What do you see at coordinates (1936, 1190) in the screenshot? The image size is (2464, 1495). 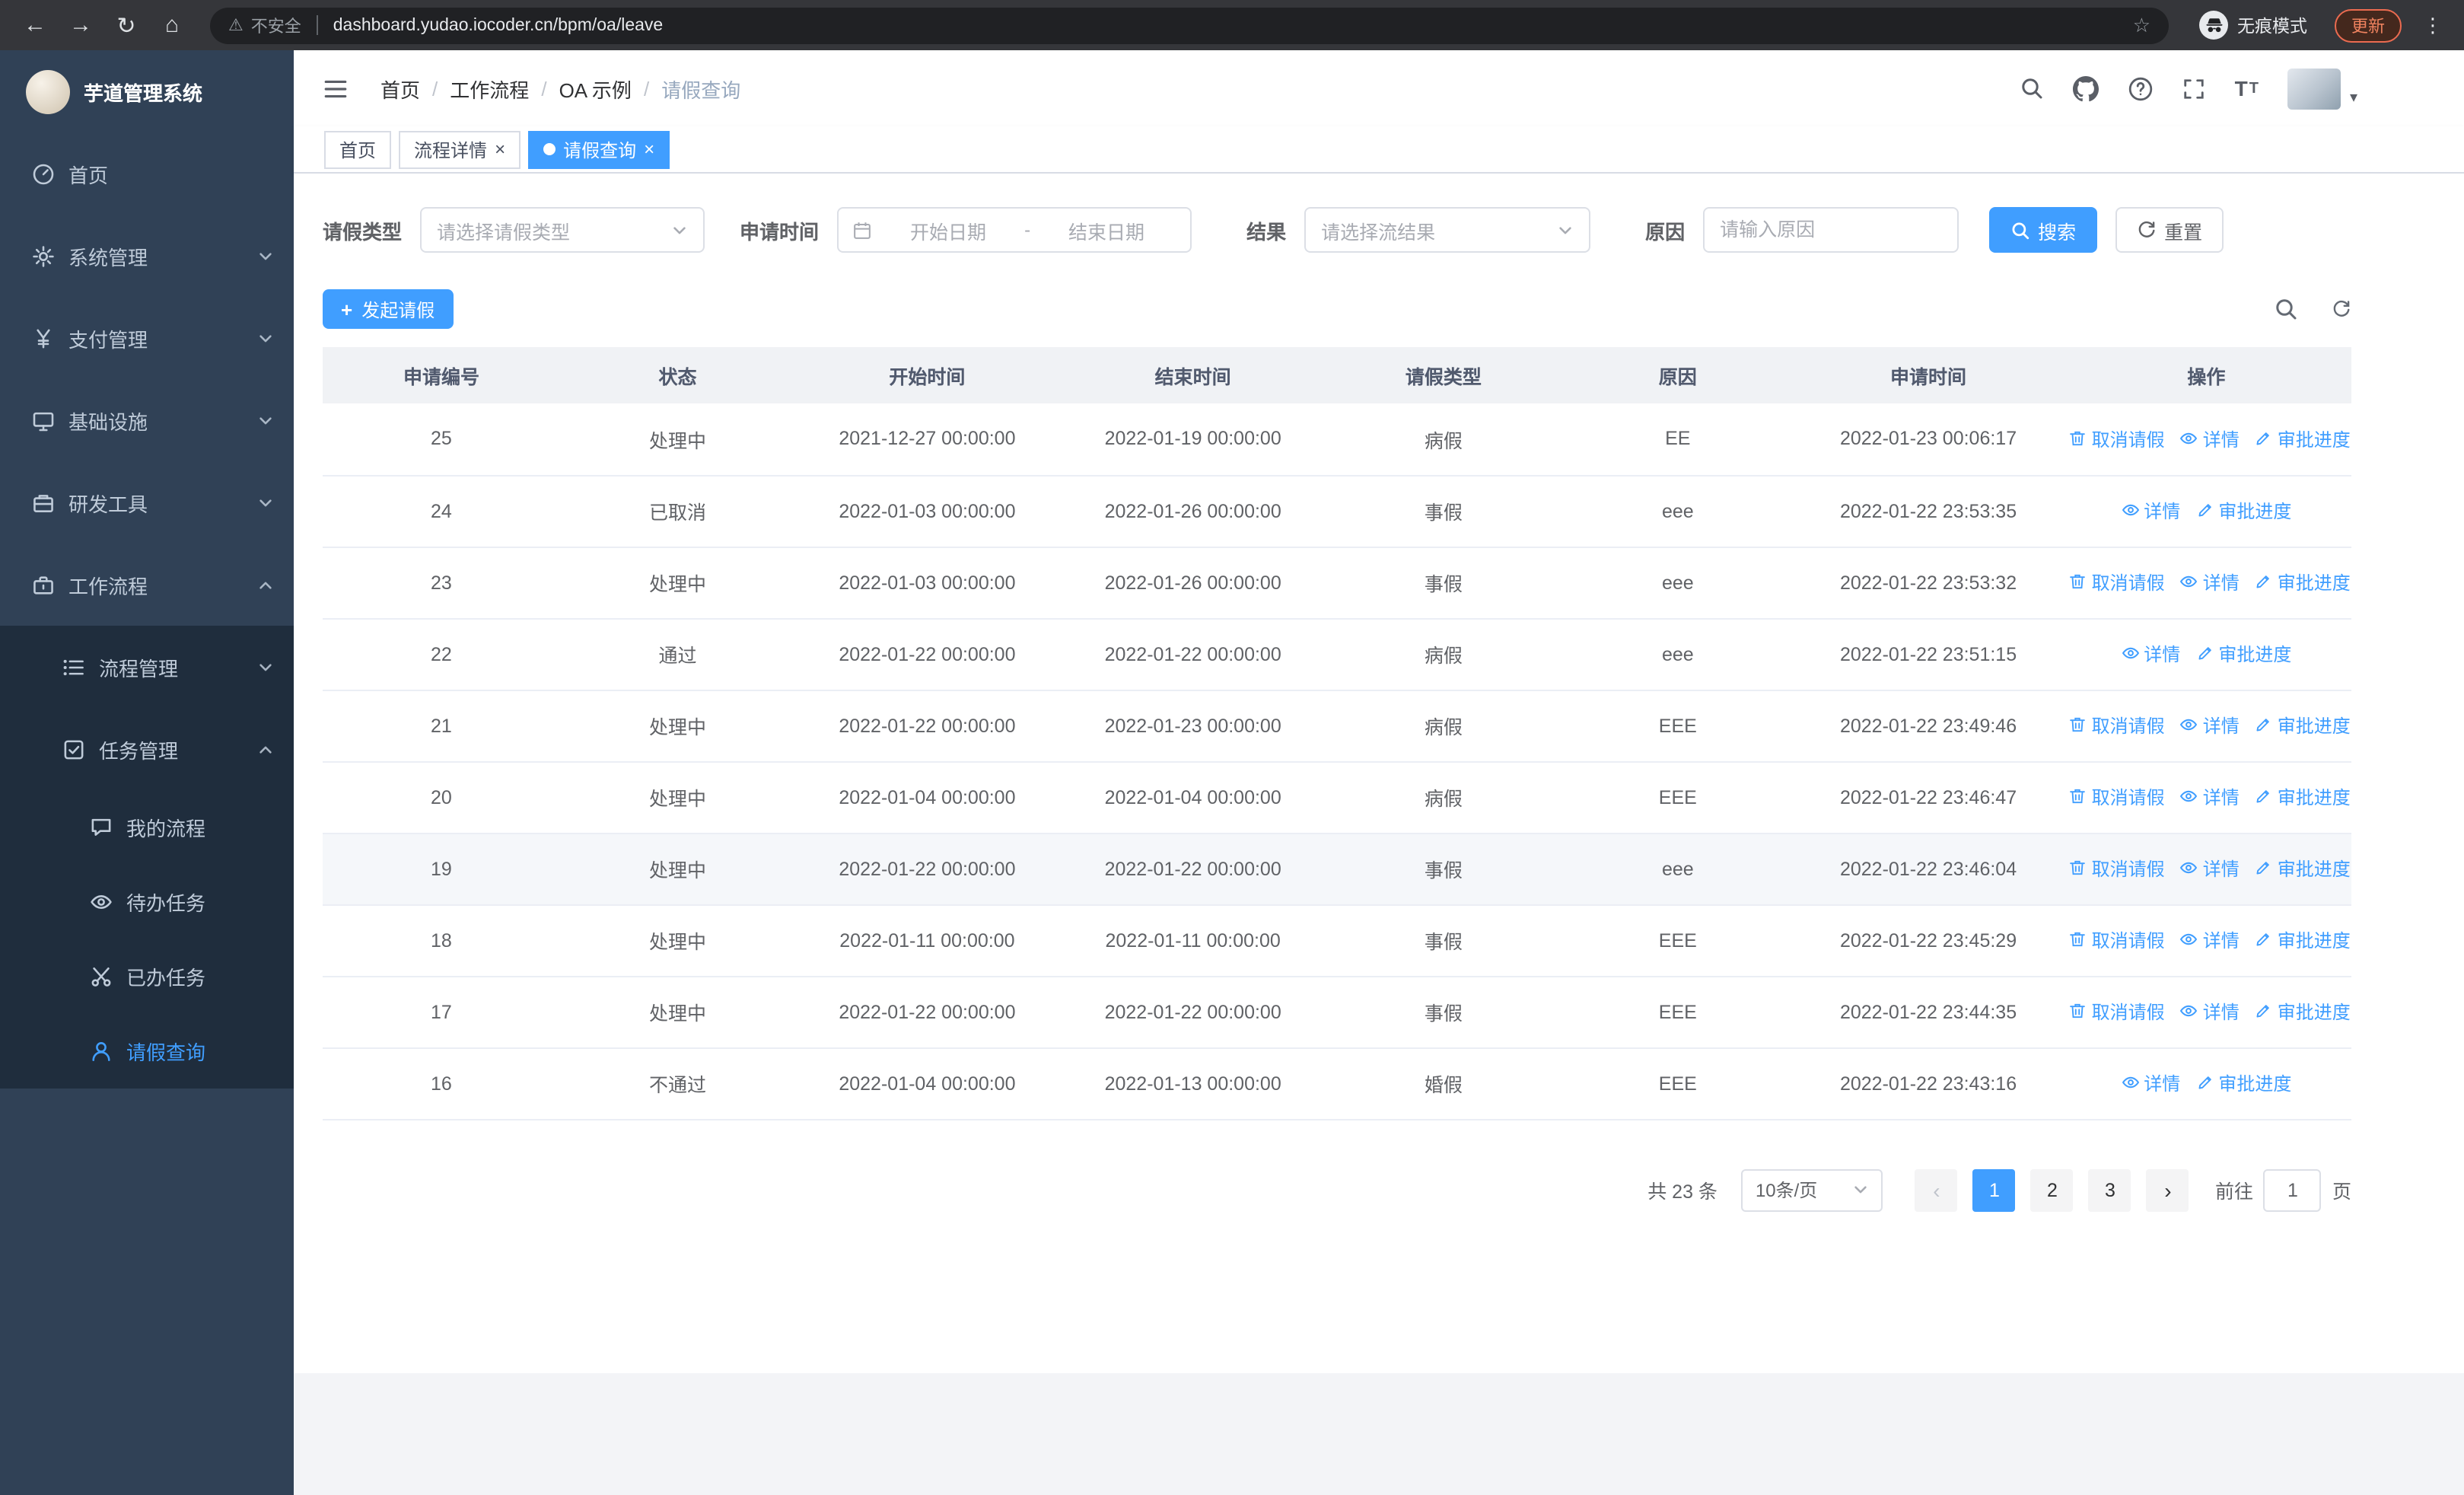 I see `prev-page-button: ‹` at bounding box center [1936, 1190].